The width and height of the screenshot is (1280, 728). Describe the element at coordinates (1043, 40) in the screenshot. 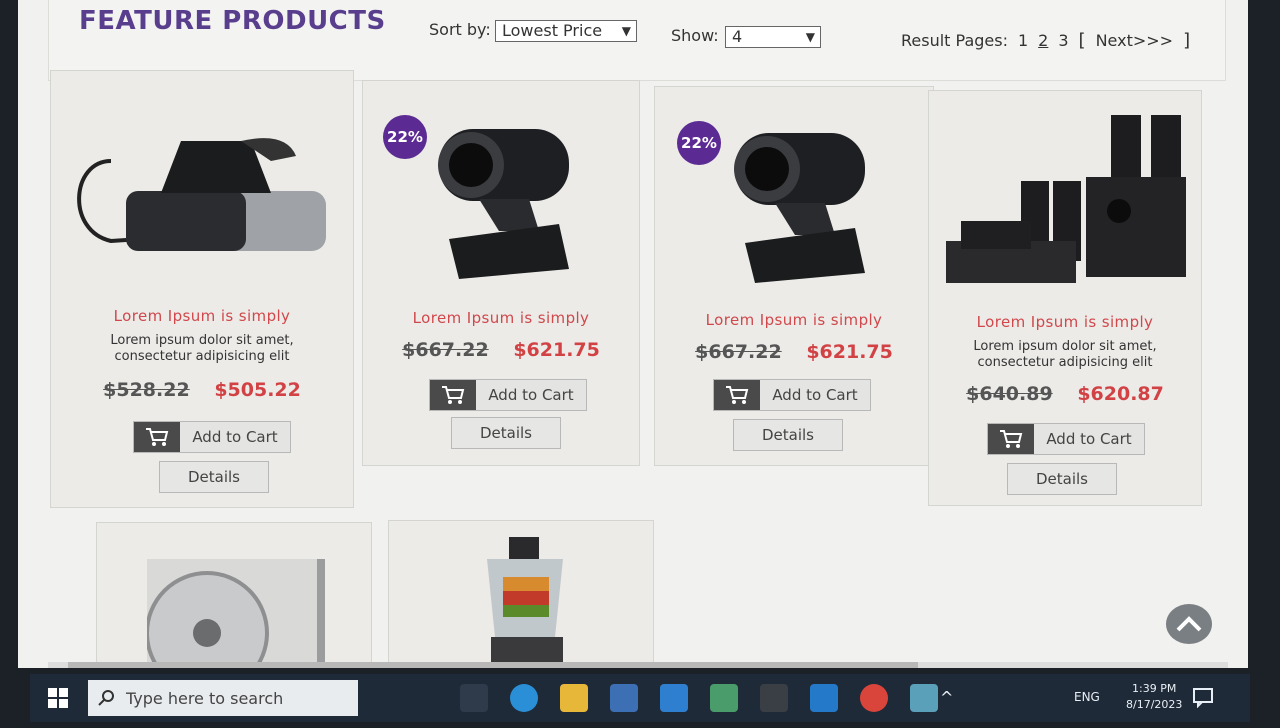

I see `page-link-2: 2` at that location.